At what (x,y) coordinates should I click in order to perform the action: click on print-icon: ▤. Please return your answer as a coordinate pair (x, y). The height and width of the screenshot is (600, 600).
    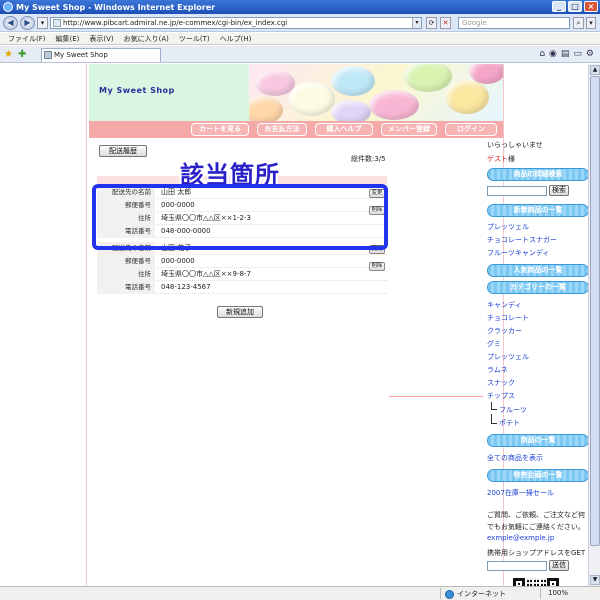
    Looking at the image, I should click on (565, 54).